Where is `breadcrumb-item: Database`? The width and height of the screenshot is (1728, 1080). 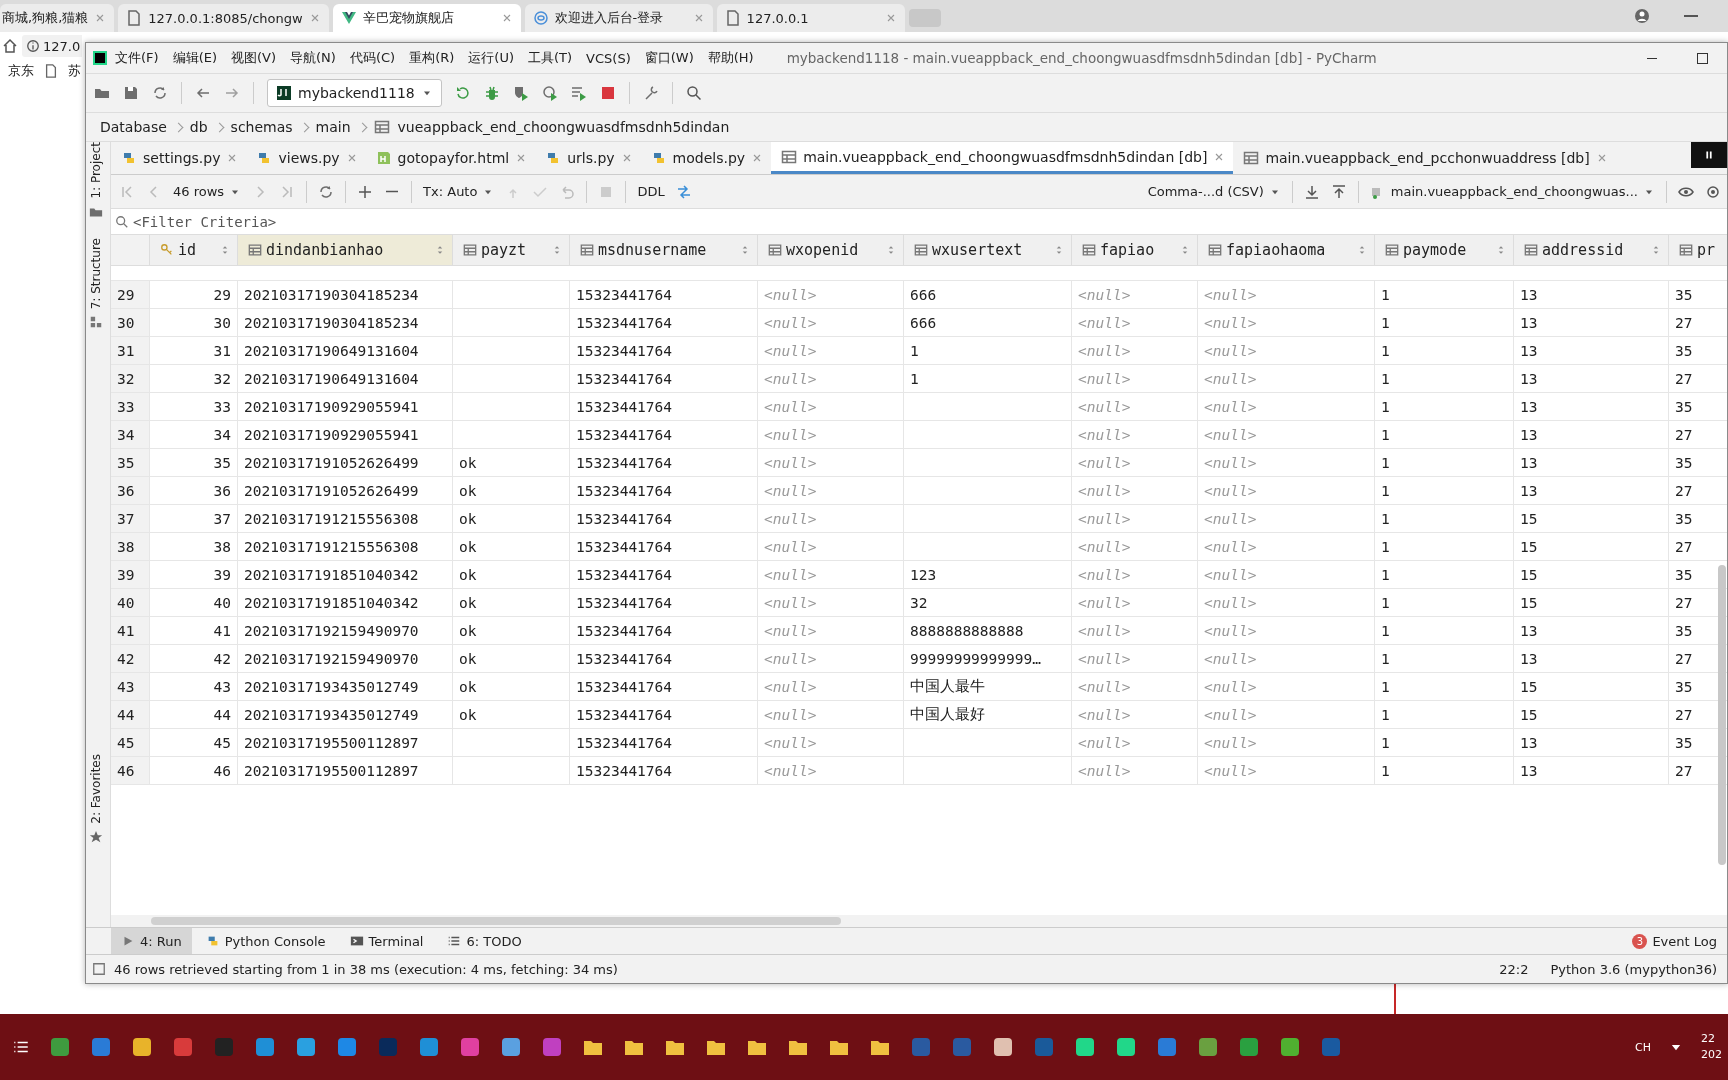
breadcrumb-item: Database is located at coordinates (133, 127).